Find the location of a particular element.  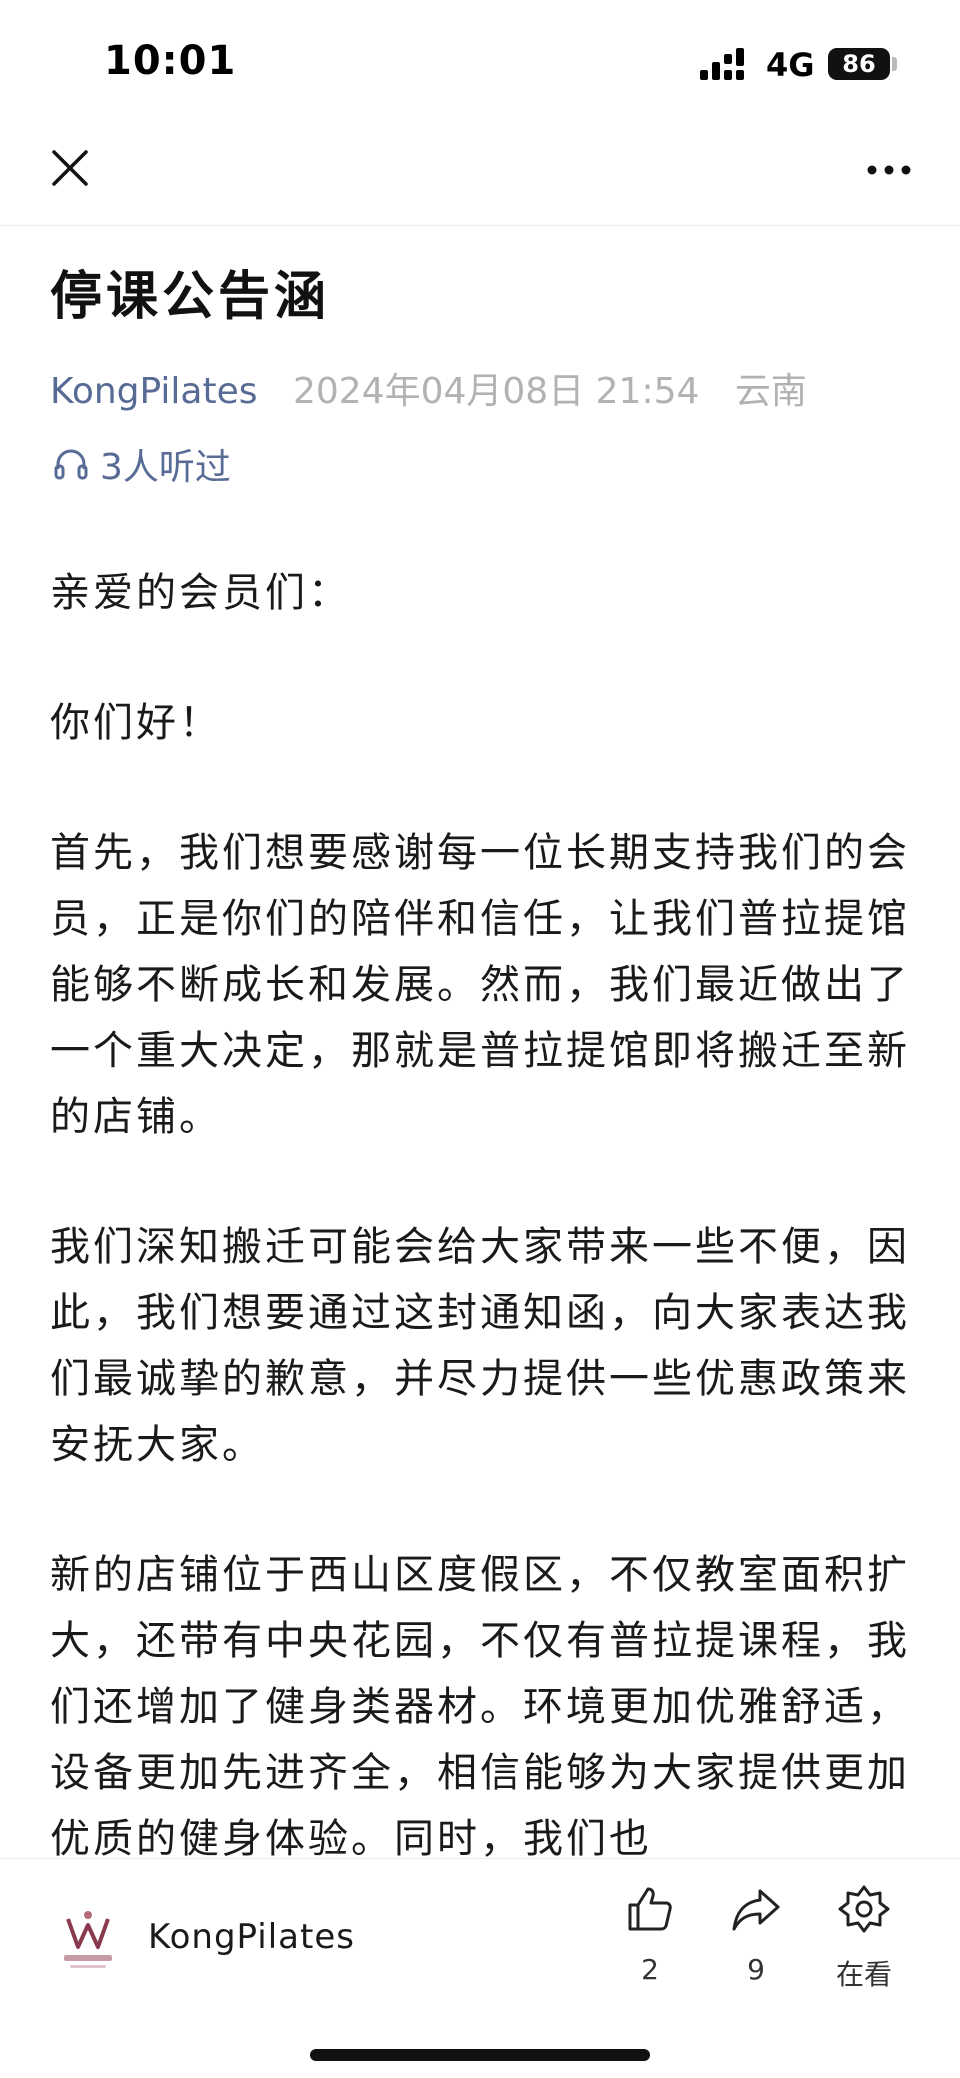

status-time: 10:01 is located at coordinates (170, 61).